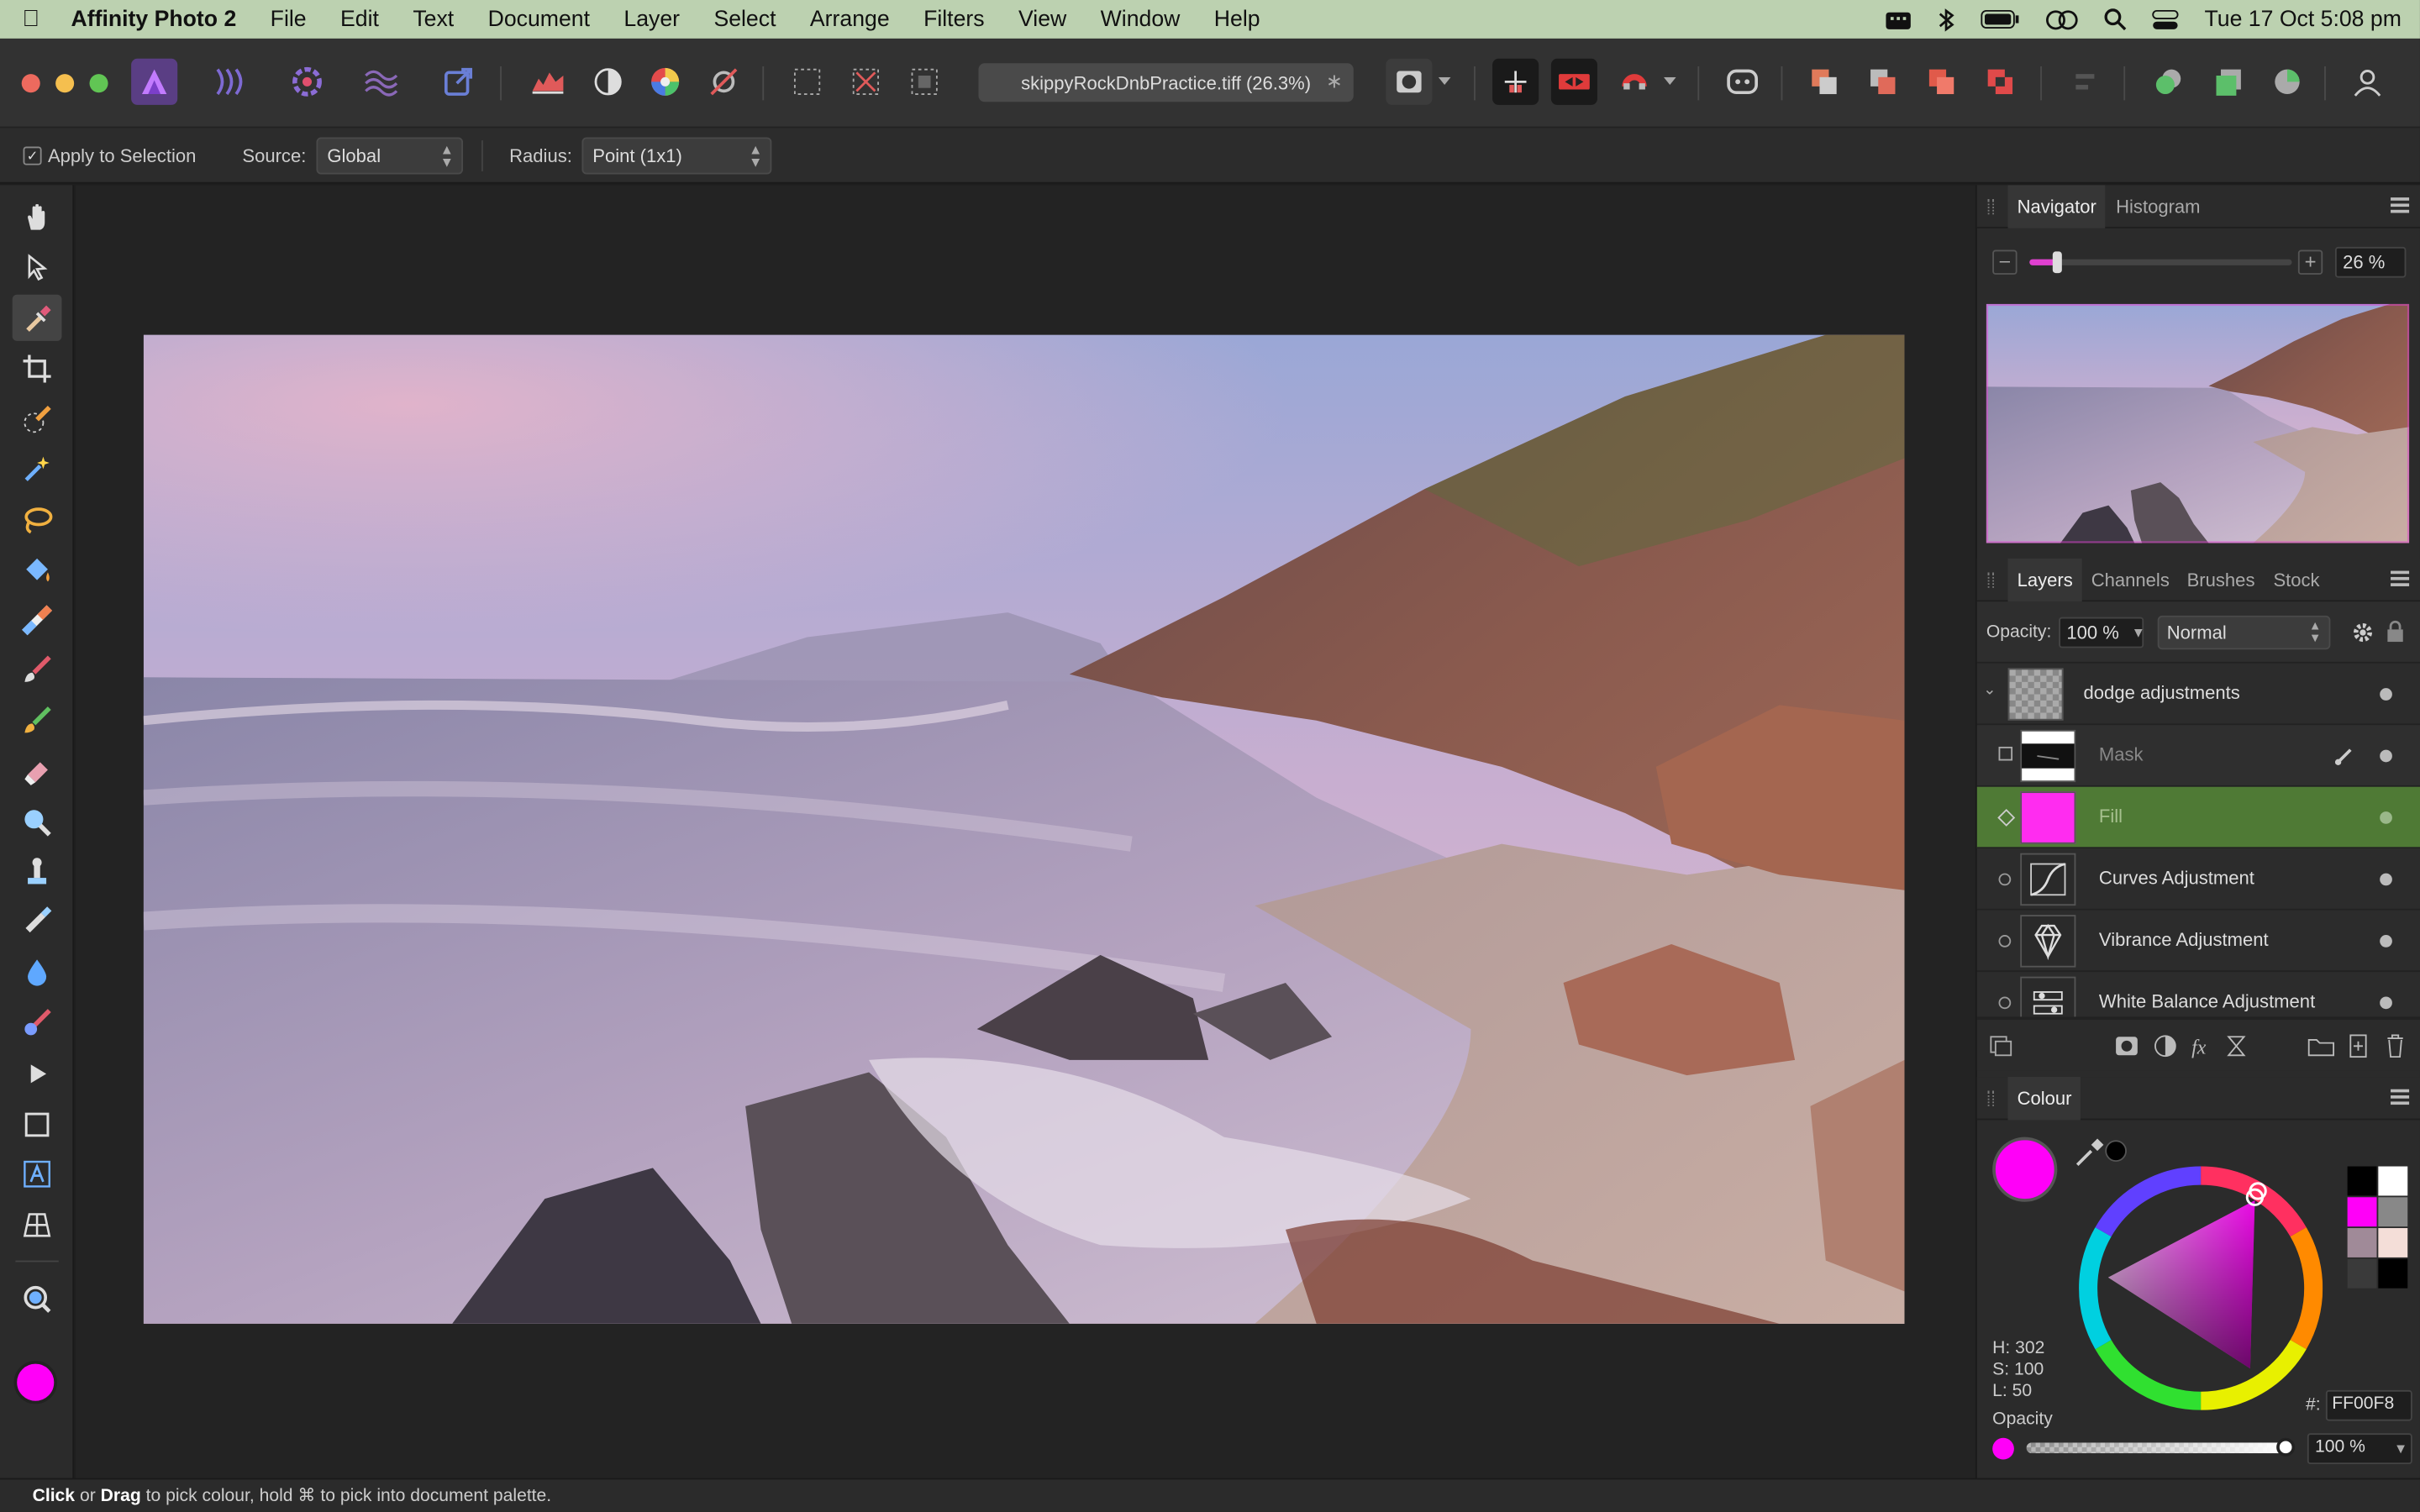 This screenshot has height=1512, width=2420. I want to click on zoom-out-button: –, so click(2005, 262).